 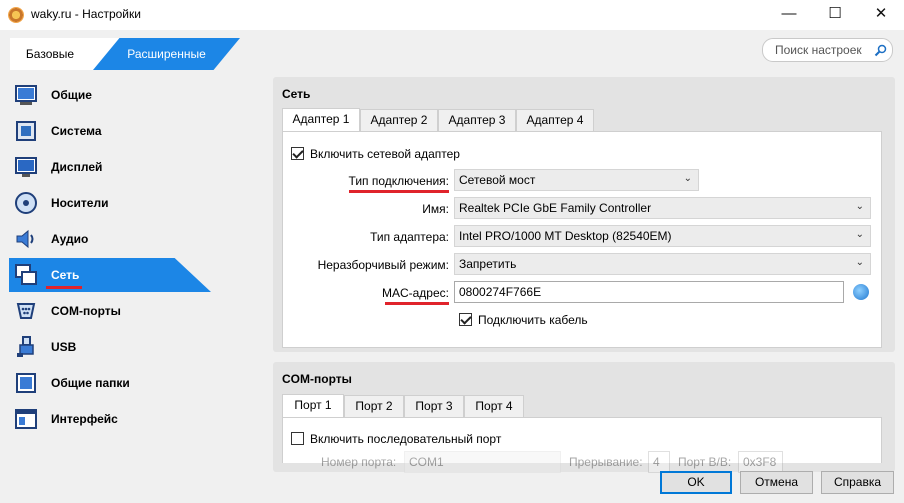 What do you see at coordinates (776, 482) in the screenshot?
I see `cancel-button: Отмена` at bounding box center [776, 482].